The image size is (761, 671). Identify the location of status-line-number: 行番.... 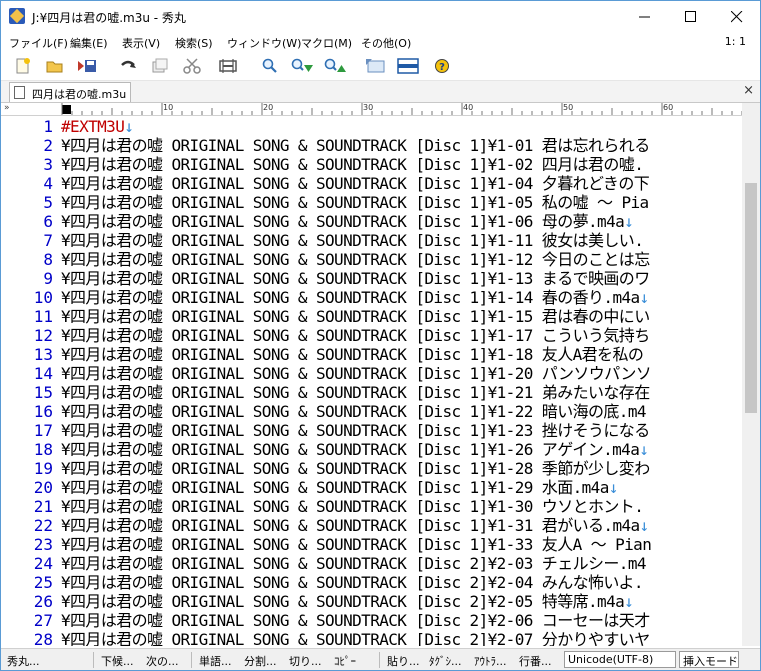
(535, 661).